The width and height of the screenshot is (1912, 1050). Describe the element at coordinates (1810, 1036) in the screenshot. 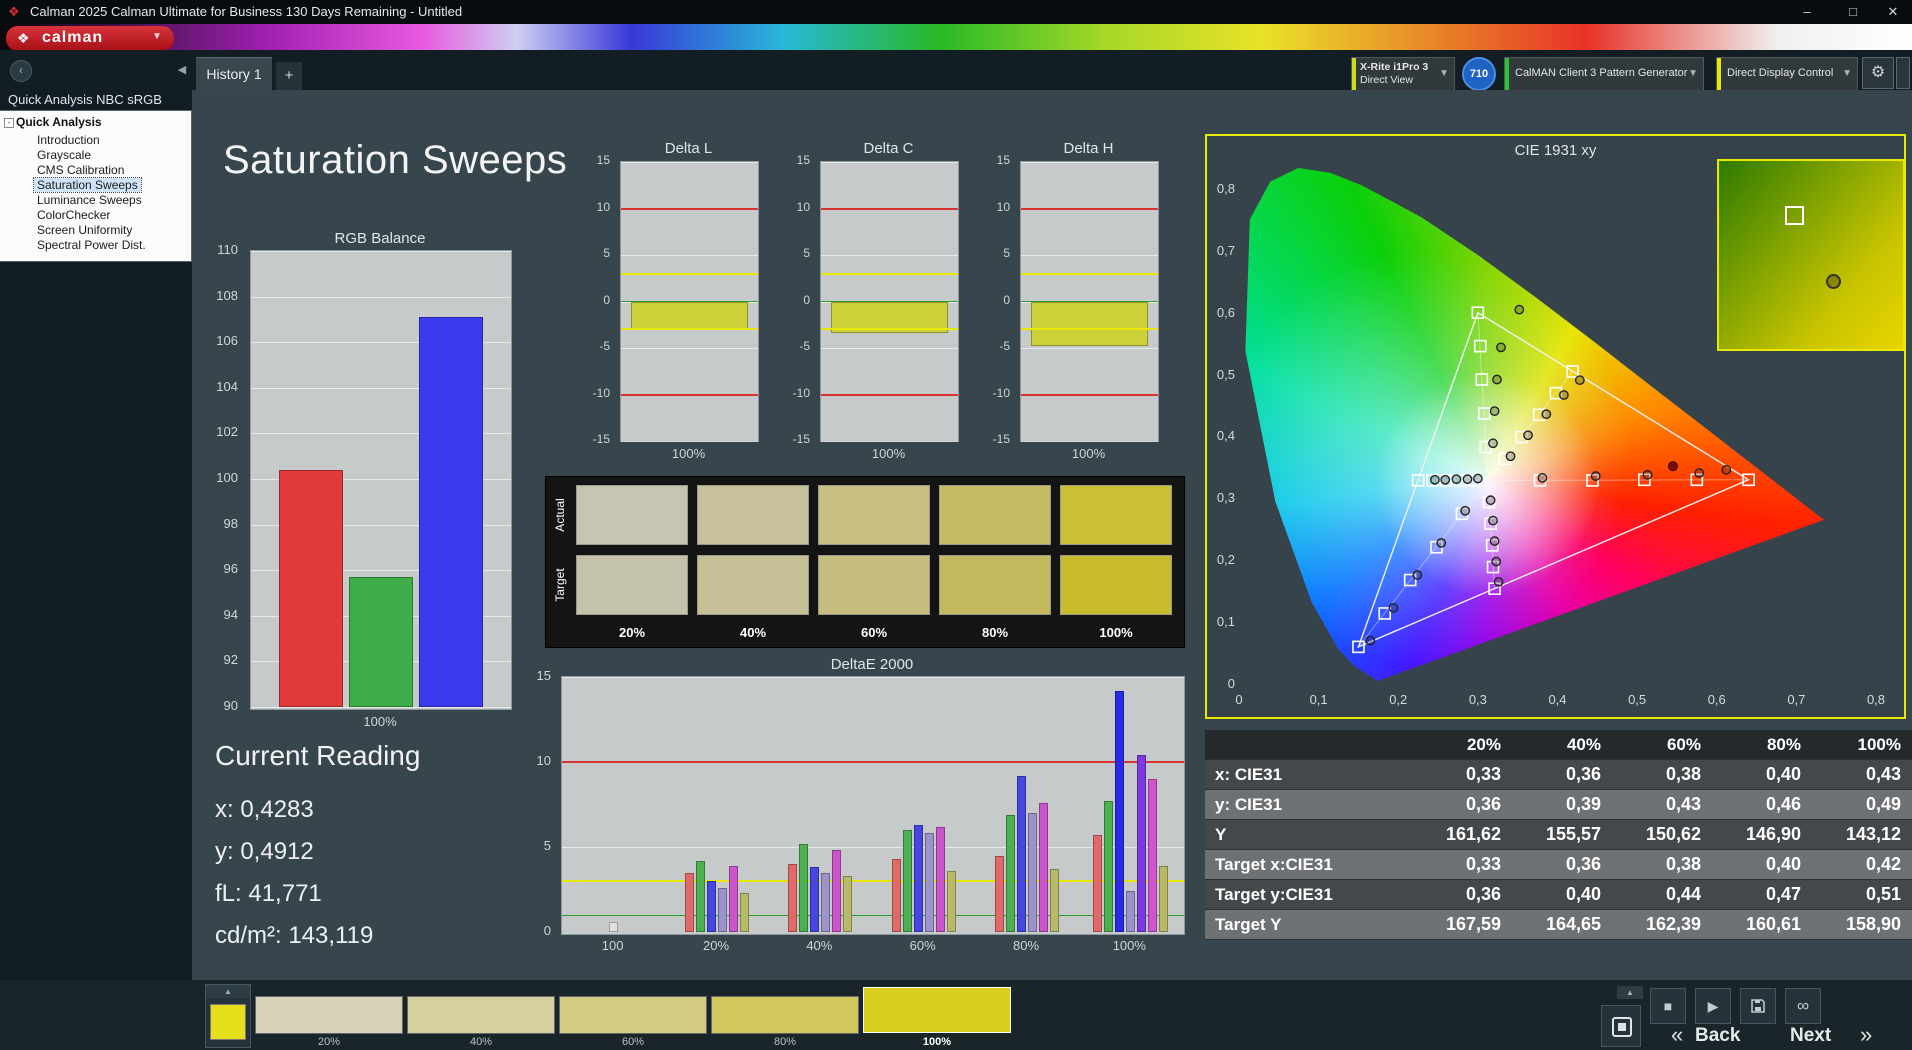

I see `next-button: Next` at that location.